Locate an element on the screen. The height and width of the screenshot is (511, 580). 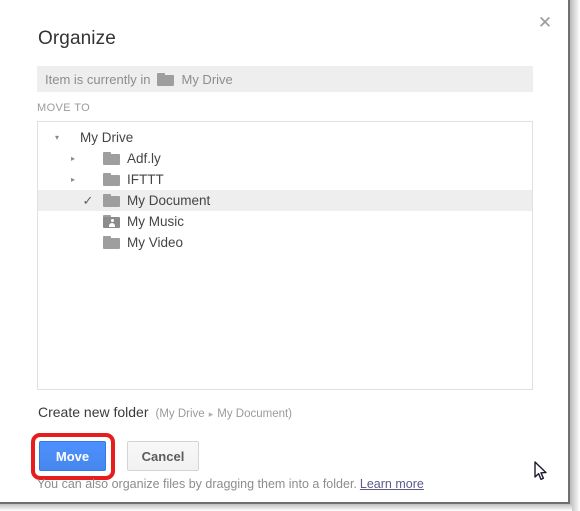
tree-row-my-video: My Video is located at coordinates (285, 242).